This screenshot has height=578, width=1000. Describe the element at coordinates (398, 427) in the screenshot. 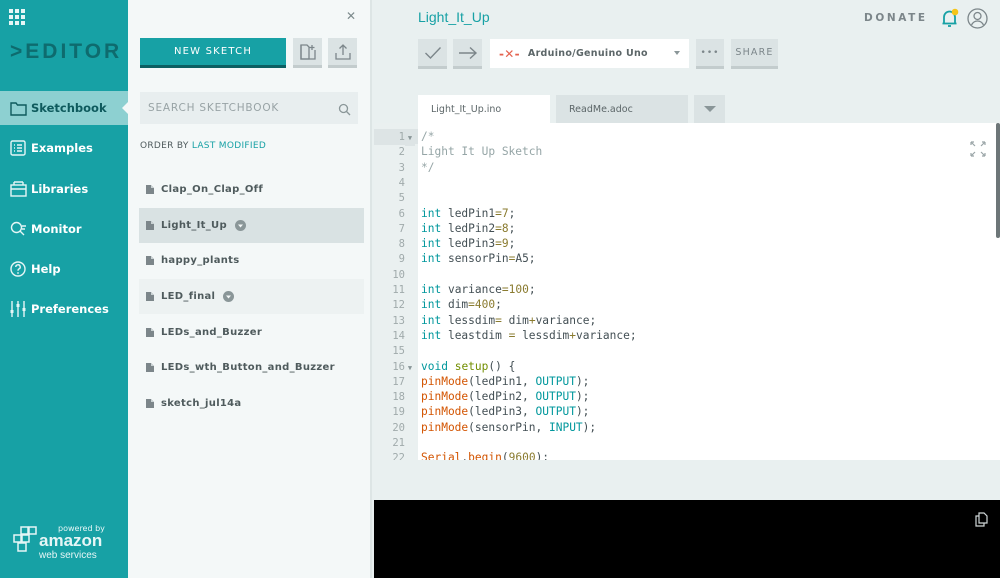

I see `line-number: 20` at that location.